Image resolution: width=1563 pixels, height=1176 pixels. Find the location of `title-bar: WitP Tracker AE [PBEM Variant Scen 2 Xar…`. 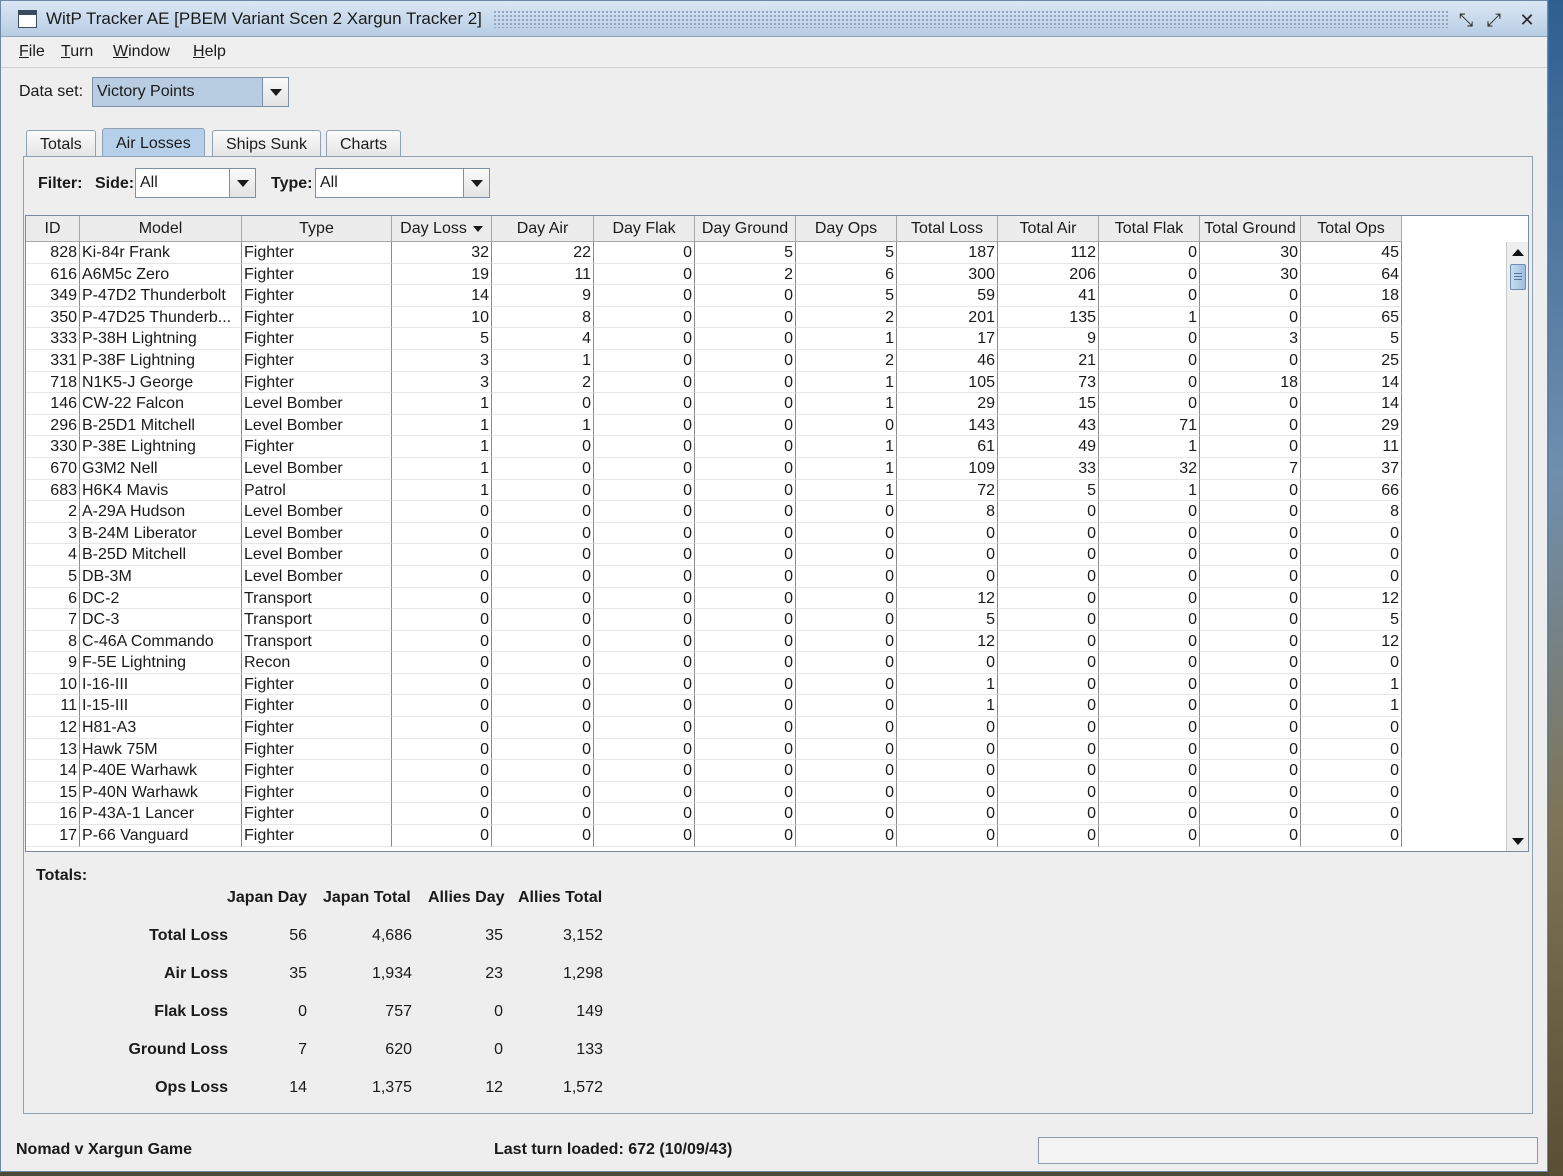

title-bar: WitP Tracker AE [PBEM Variant Scen 2 Xar… is located at coordinates (774, 19).